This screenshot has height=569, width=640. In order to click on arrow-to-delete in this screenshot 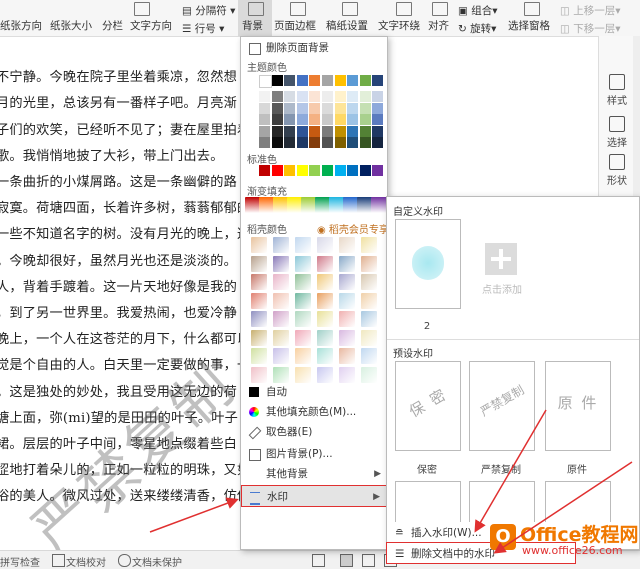, I will do `click(563, 507)`.